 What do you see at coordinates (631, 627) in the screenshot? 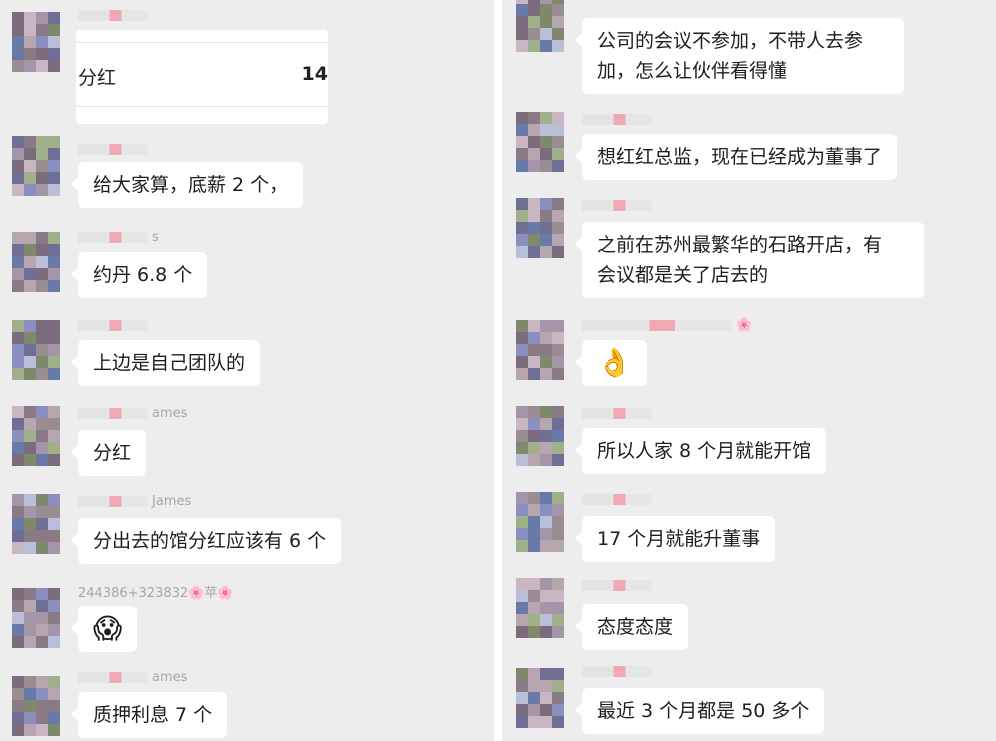
I see `message-bubble: 态度态度` at bounding box center [631, 627].